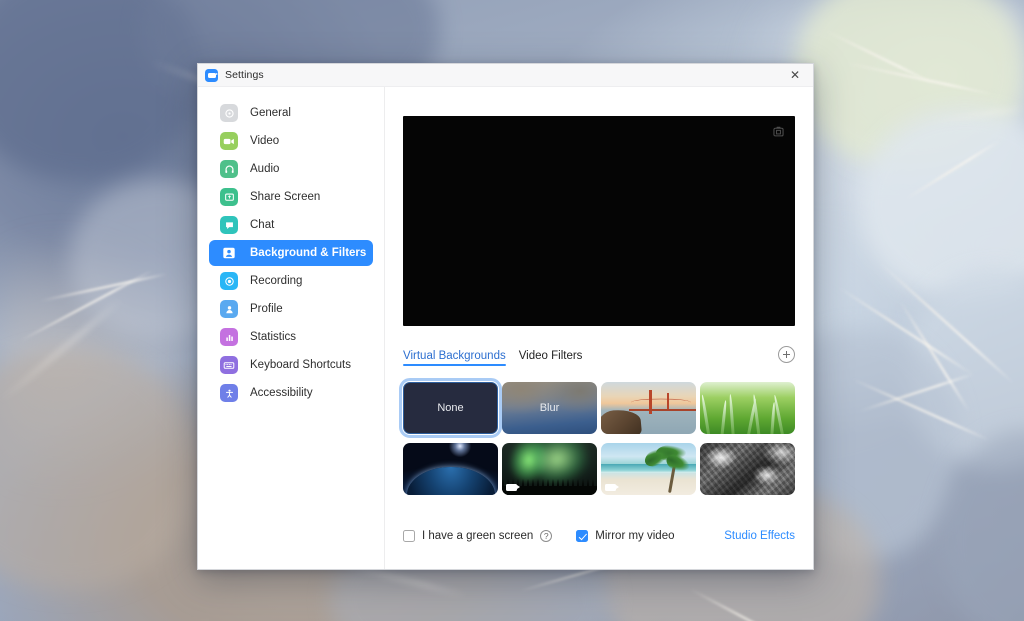 Image resolution: width=1024 pixels, height=621 pixels. Describe the element at coordinates (599, 357) in the screenshot. I see `background-tabs: Virtual Backgrounds Video Filters` at that location.